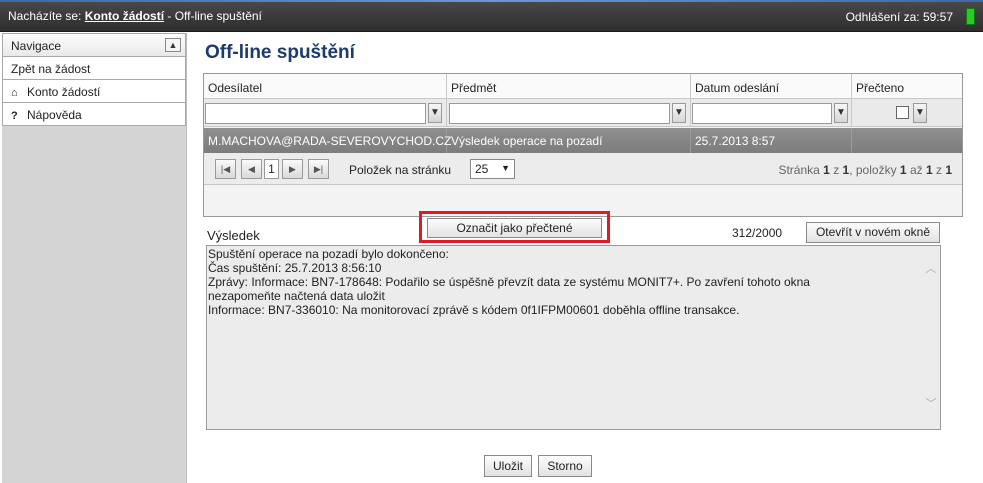  Describe the element at coordinates (124, 16) in the screenshot. I see `breadcrumb-link-konto: Konto žádostí` at that location.